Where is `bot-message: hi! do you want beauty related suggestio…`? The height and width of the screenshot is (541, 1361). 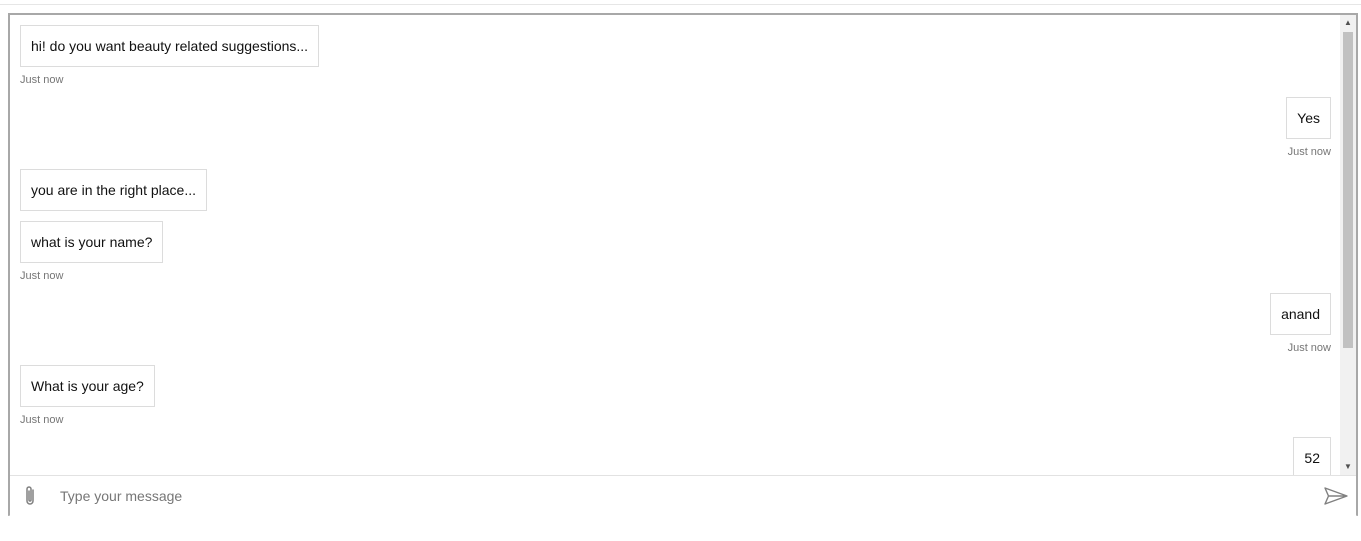 bot-message: hi! do you want beauty related suggestio… is located at coordinates (170, 46).